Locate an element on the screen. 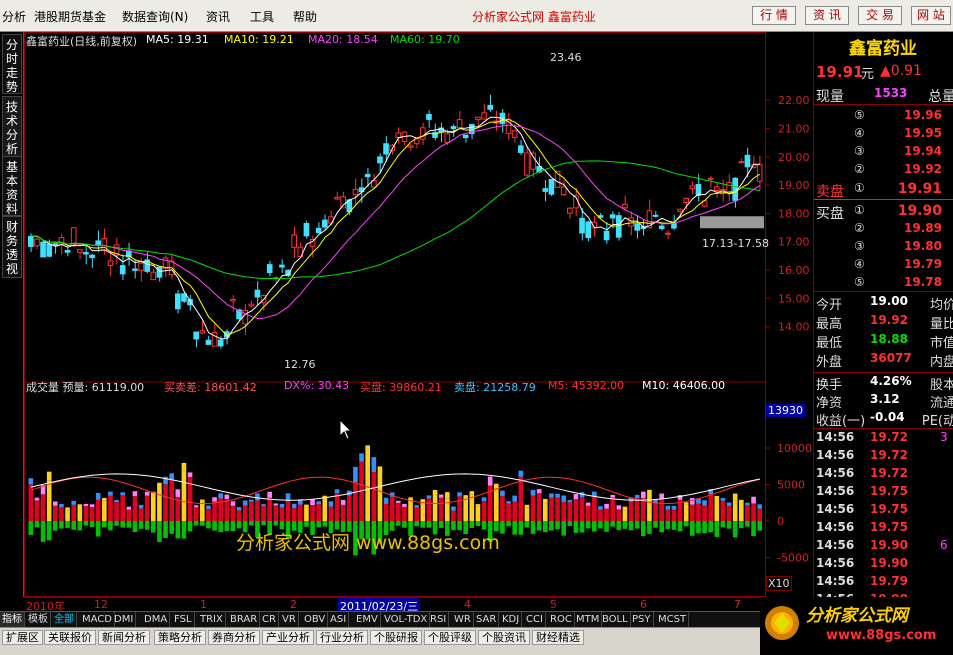  indicator-tab: 模板 is located at coordinates (38, 619).